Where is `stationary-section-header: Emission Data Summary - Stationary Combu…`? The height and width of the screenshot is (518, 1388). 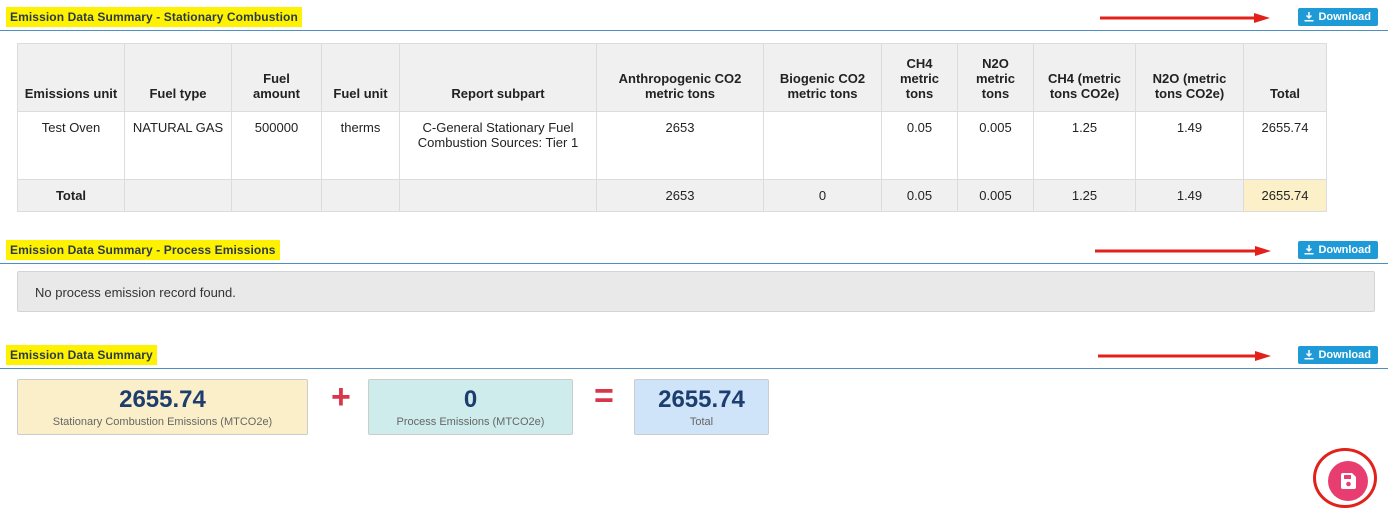 stationary-section-header: Emission Data Summary - Stationary Combu… is located at coordinates (694, 16).